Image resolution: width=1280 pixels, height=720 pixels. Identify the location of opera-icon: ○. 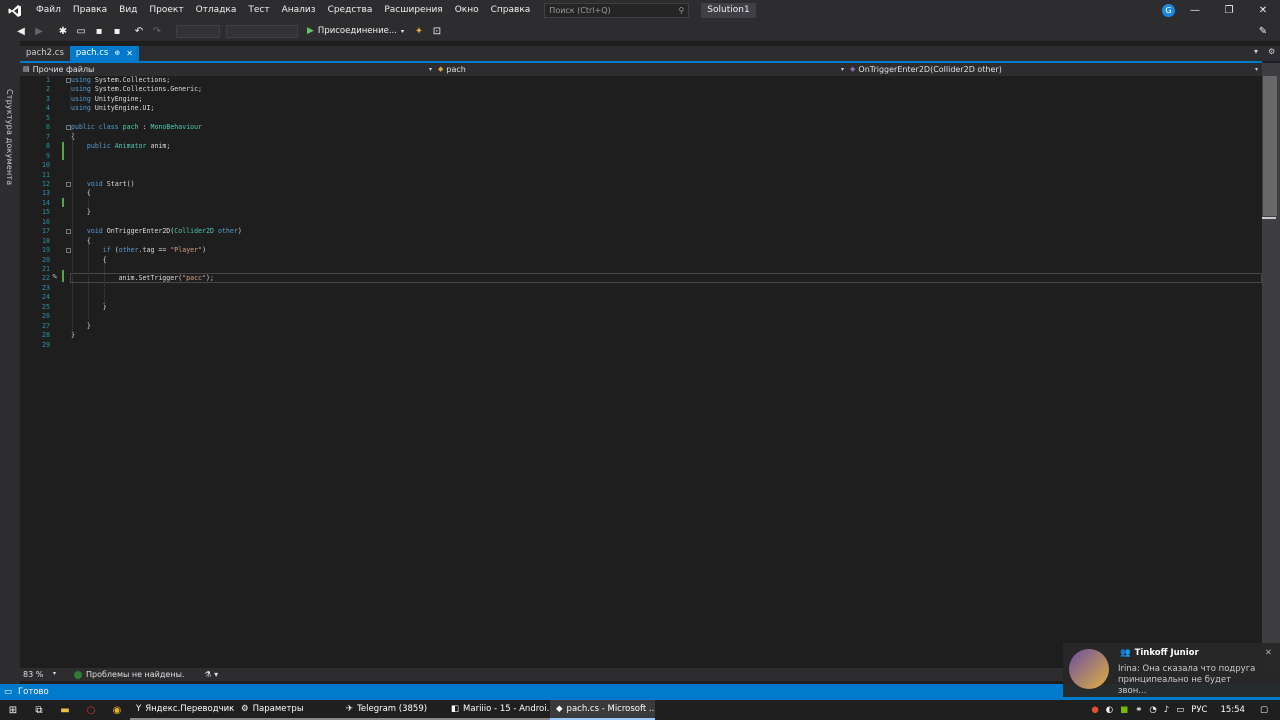
(91, 710).